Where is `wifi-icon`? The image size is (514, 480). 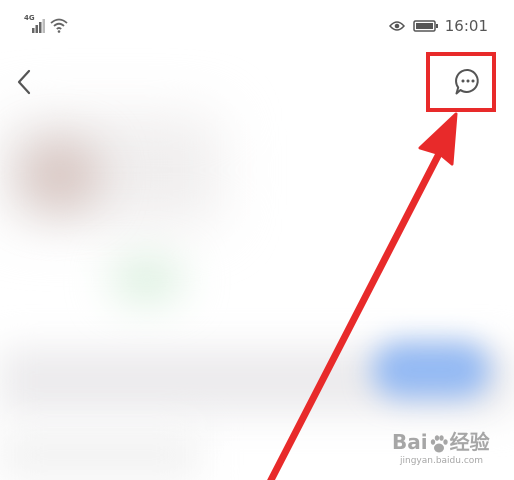
wifi-icon is located at coordinates (59, 25).